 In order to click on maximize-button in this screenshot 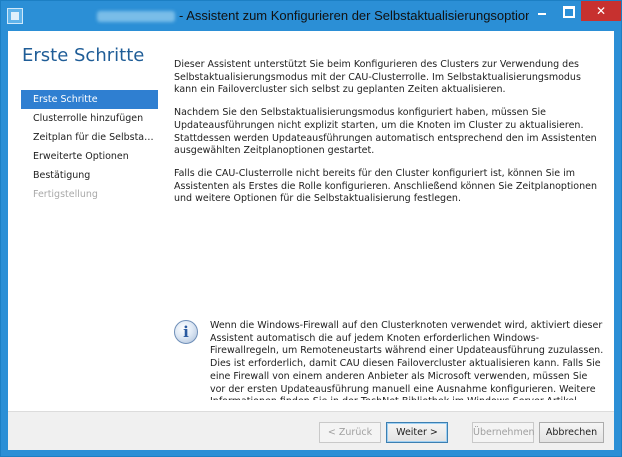, I will do `click(568, 11)`.